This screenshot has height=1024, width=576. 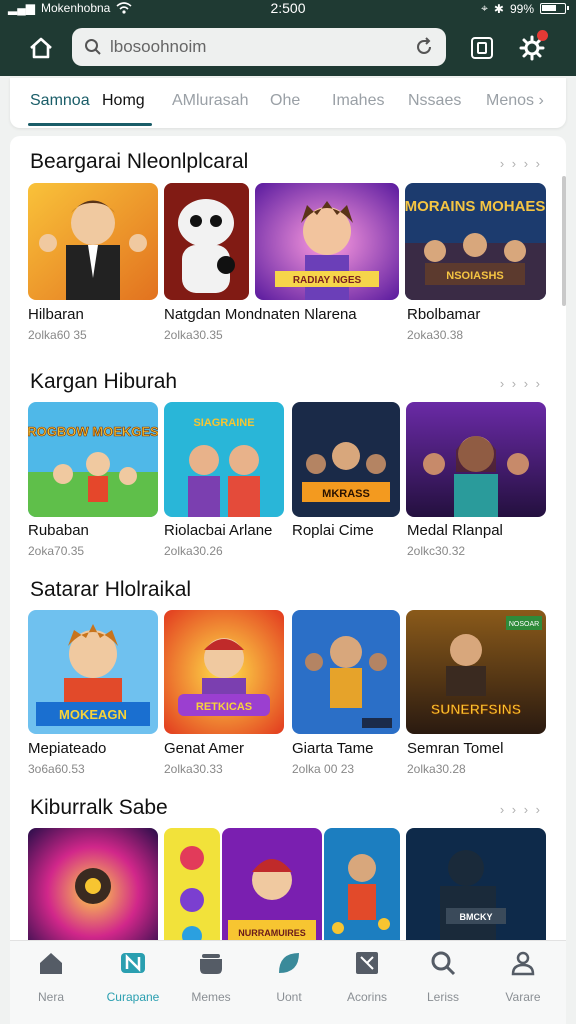 I want to click on game-tile: NOSOAR SUNERFSINS, so click(x=476, y=672).